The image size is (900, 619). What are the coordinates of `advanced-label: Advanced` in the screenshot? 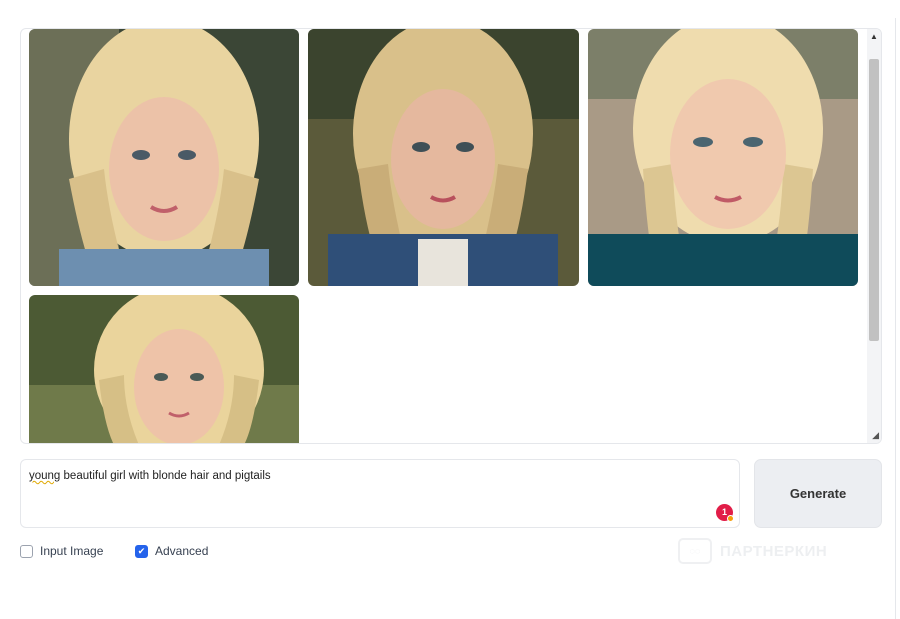 It's located at (182, 551).